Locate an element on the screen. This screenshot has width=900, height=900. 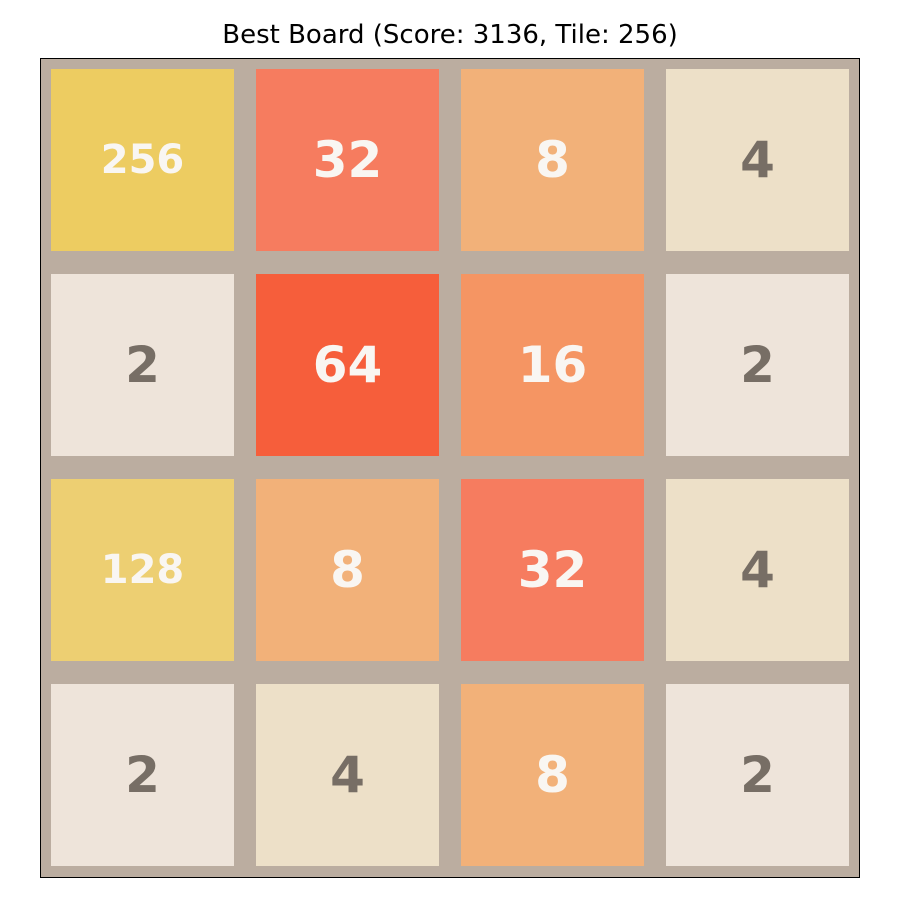
tile-r1-c2: 16 is located at coordinates (552, 365).